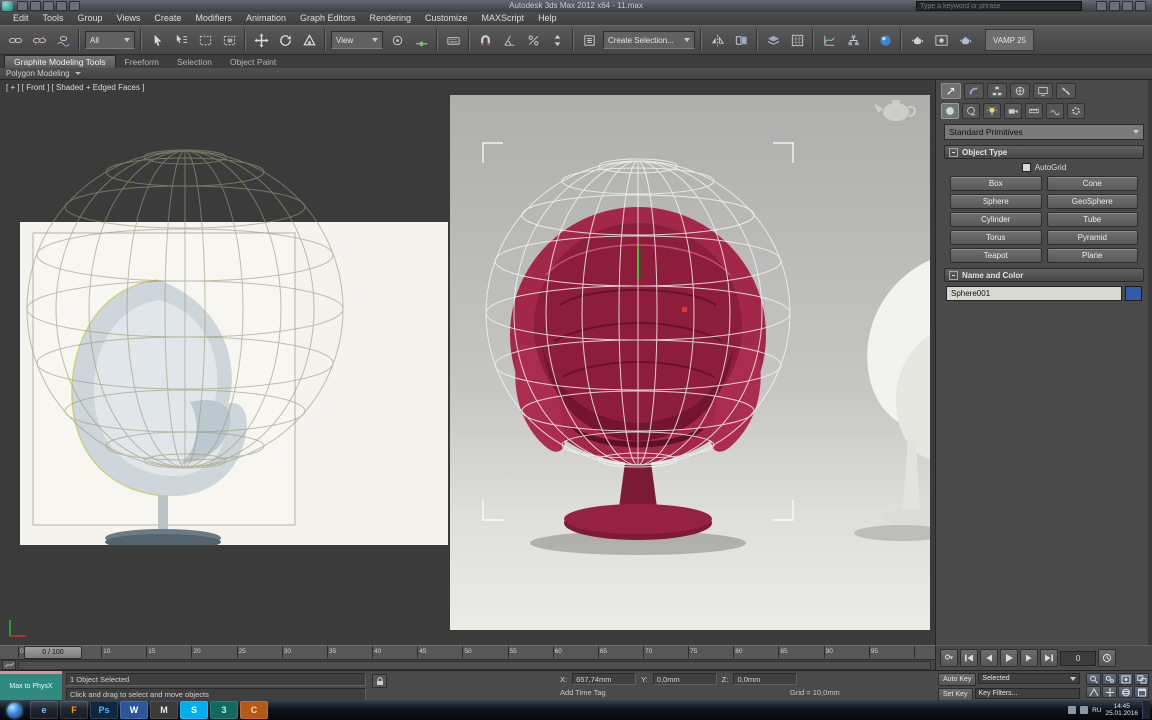  What do you see at coordinates (22, 6) in the screenshot?
I see `new-file-icon` at bounding box center [22, 6].